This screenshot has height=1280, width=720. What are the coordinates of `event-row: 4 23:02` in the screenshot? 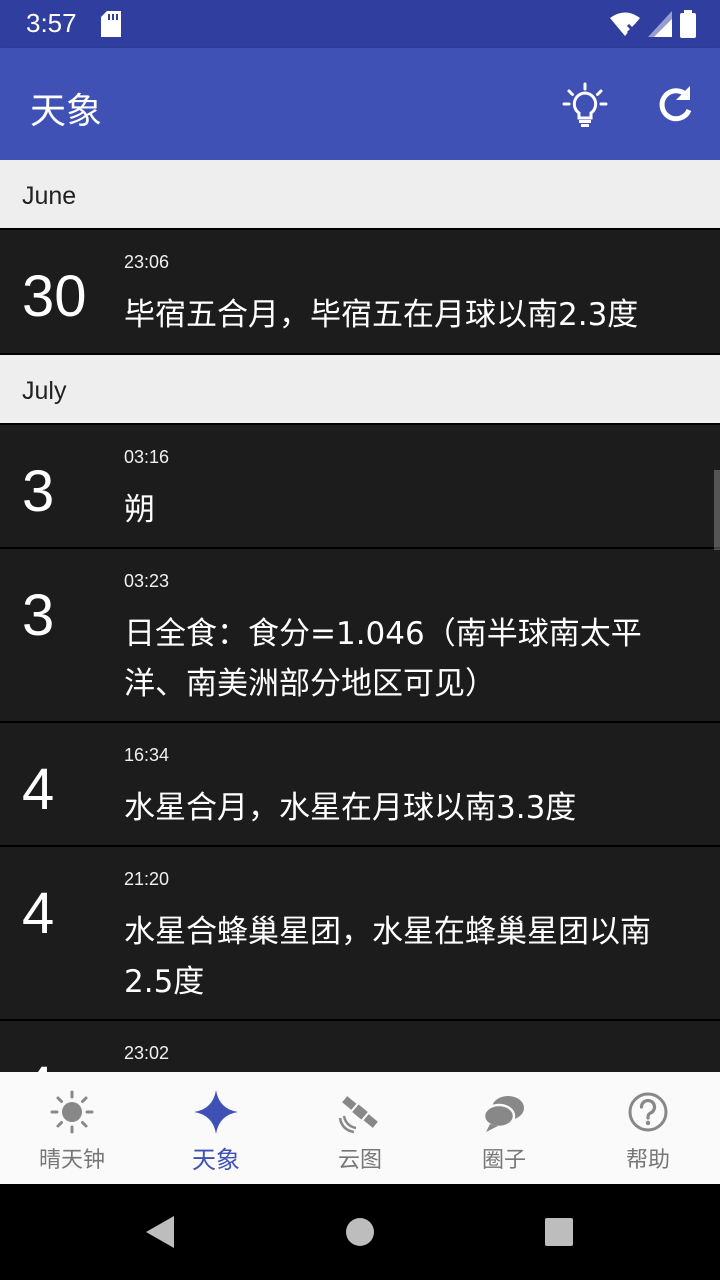 It's located at (360, 1046).